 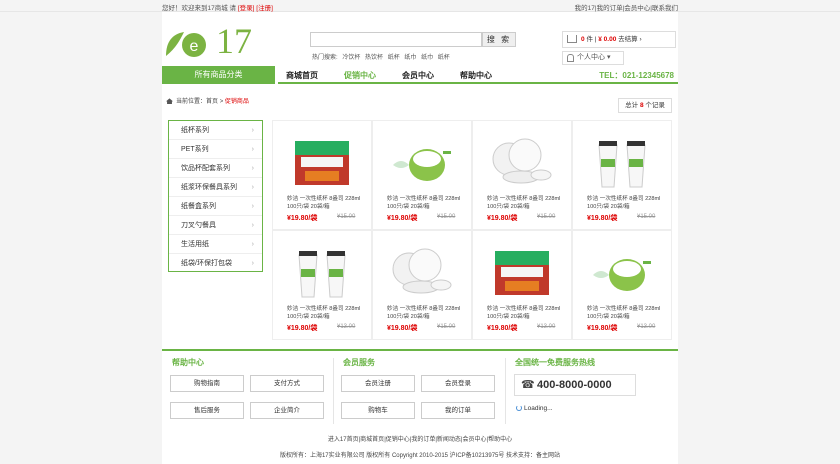 I want to click on breadcrumb-home: 首页, so click(x=212, y=102).